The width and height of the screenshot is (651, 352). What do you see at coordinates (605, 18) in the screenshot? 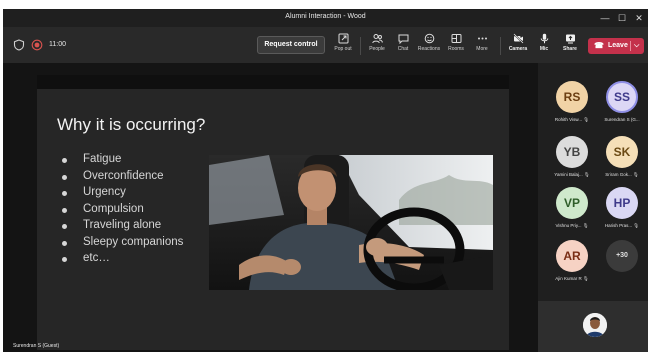
I see `minimize-button: —` at bounding box center [605, 18].